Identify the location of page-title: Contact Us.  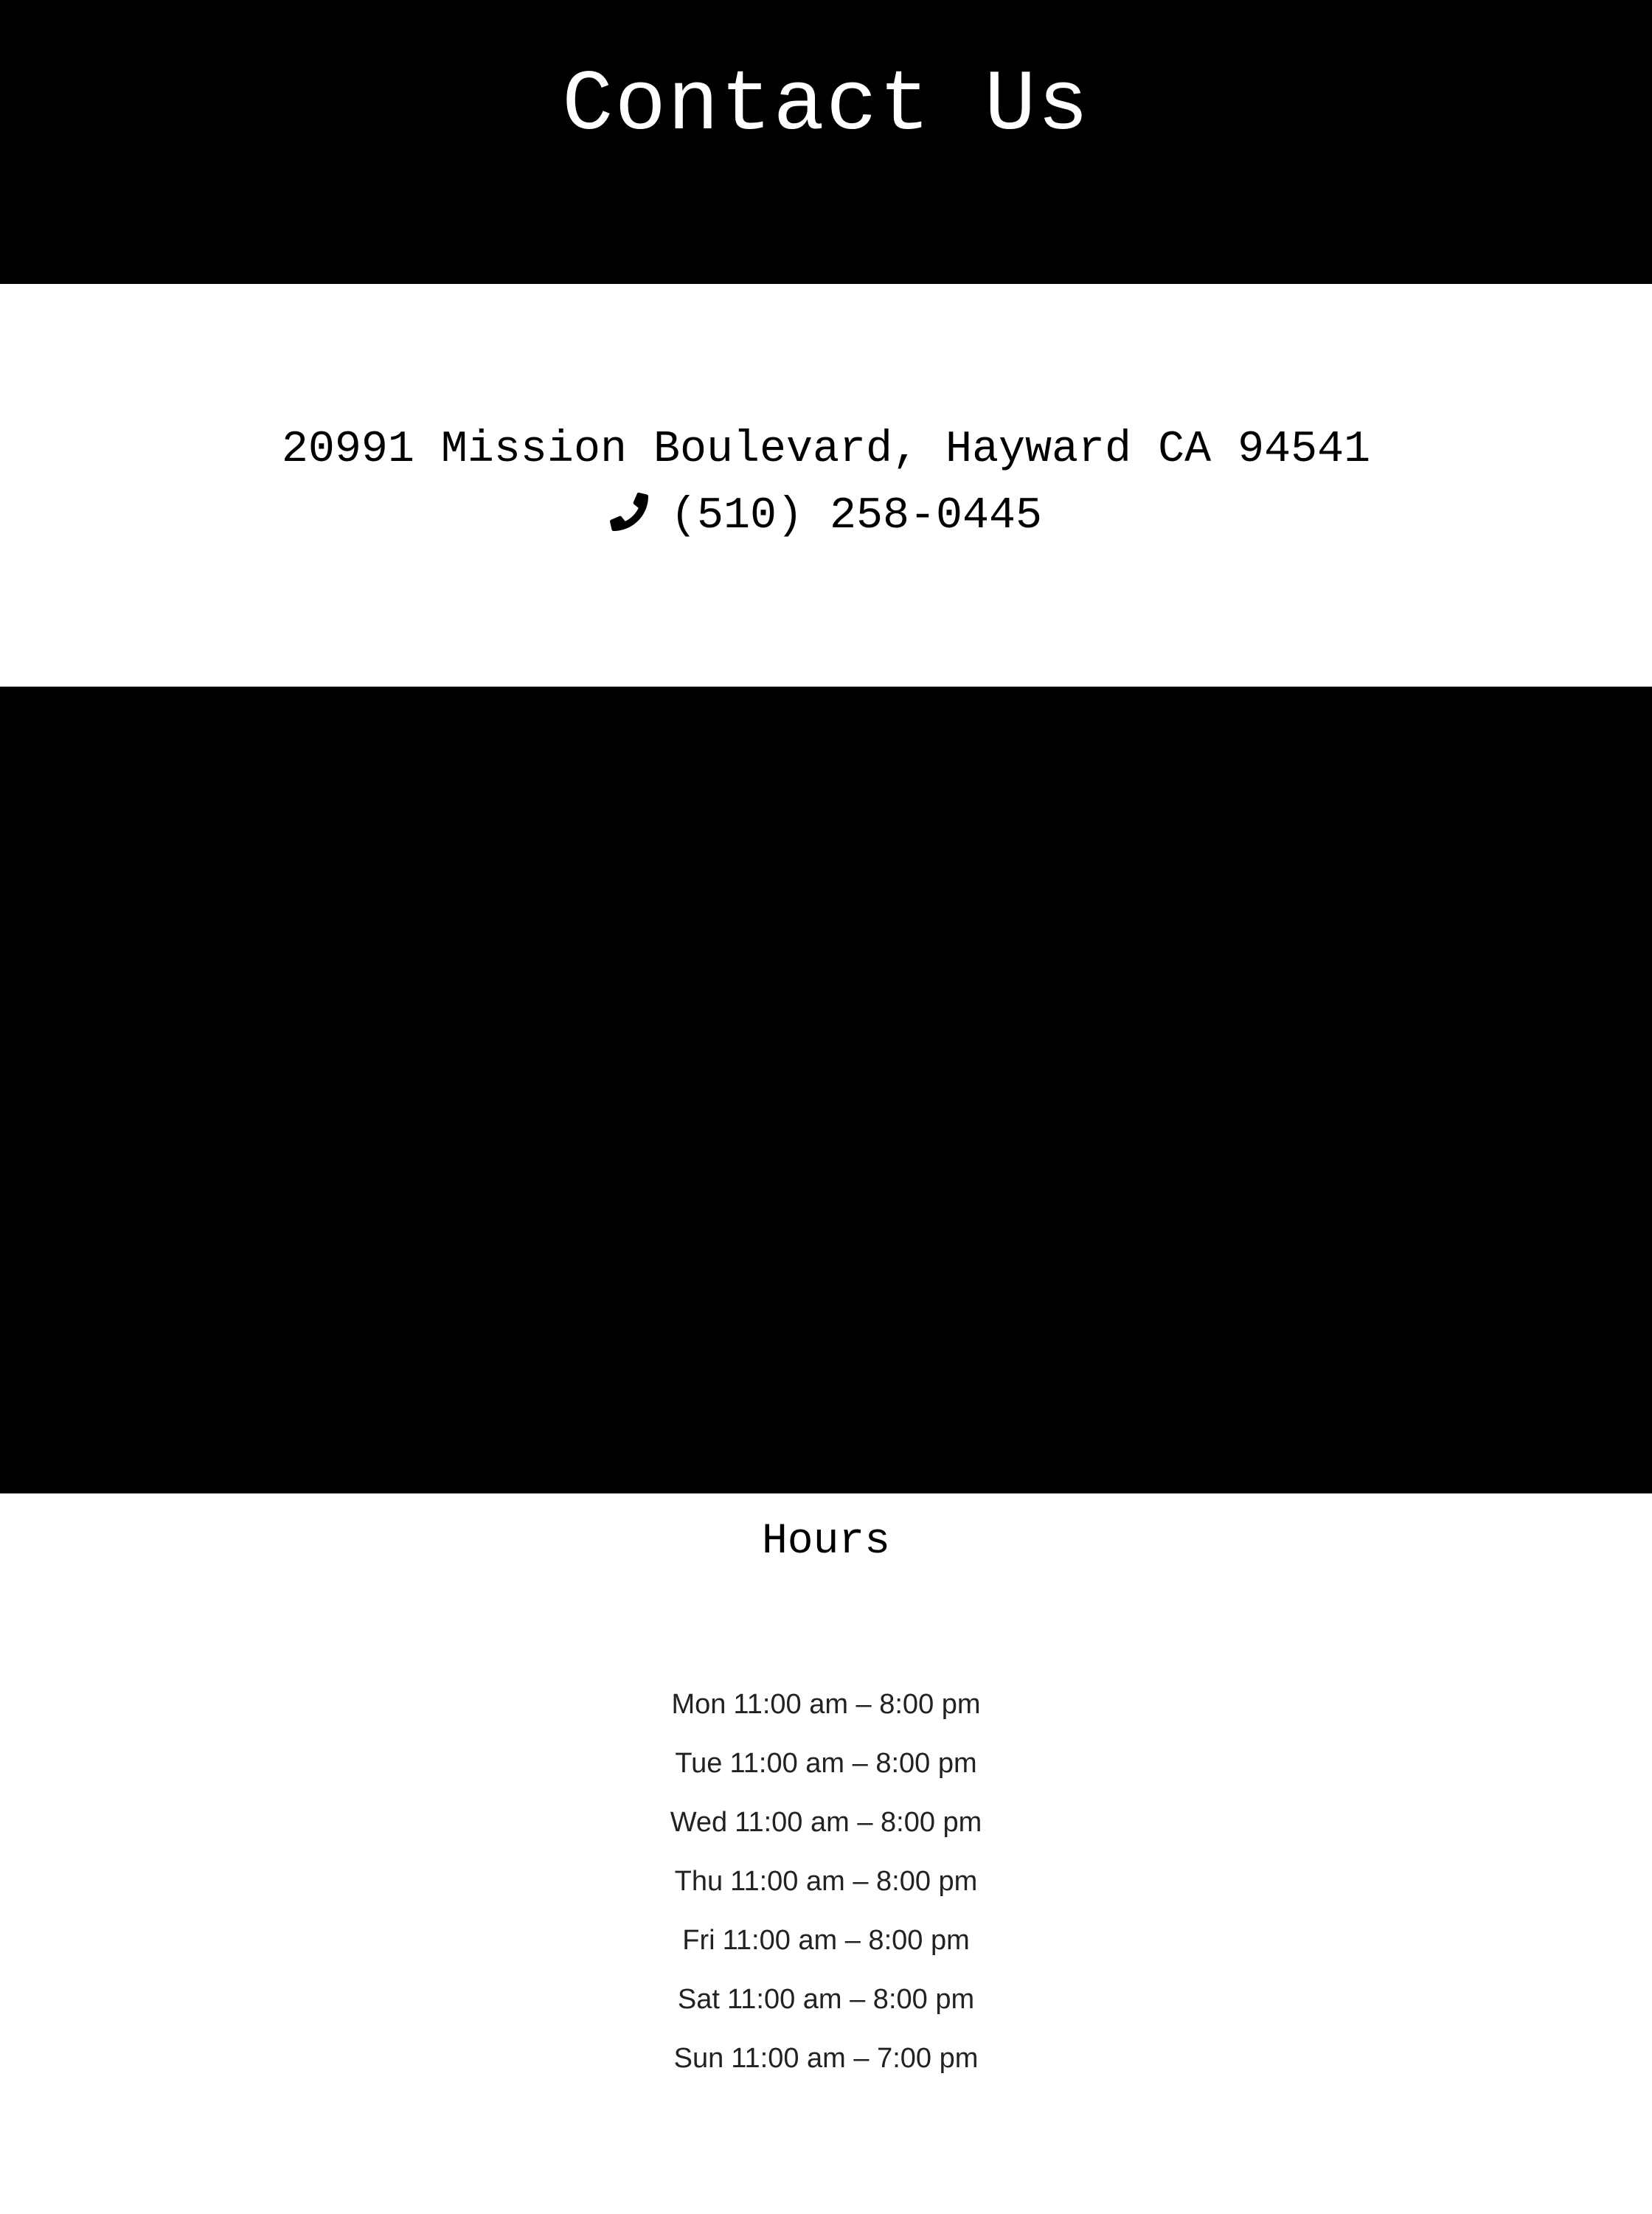
(826, 105).